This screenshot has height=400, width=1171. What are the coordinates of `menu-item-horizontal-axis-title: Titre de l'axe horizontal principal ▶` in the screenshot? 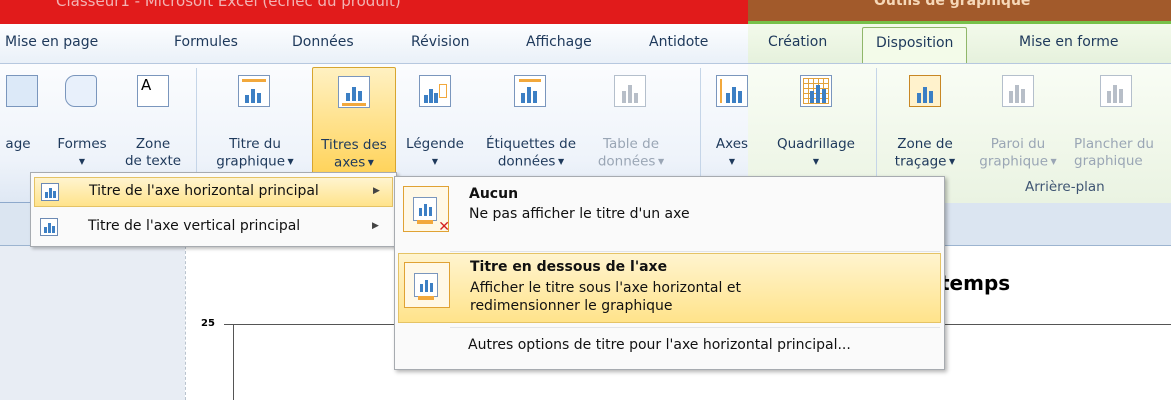 It's located at (213, 192).